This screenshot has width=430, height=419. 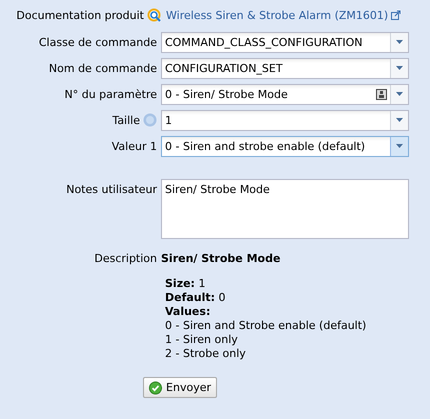 I want to click on description-line: 0 - Siren and Strobe enable (default), so click(x=266, y=326).